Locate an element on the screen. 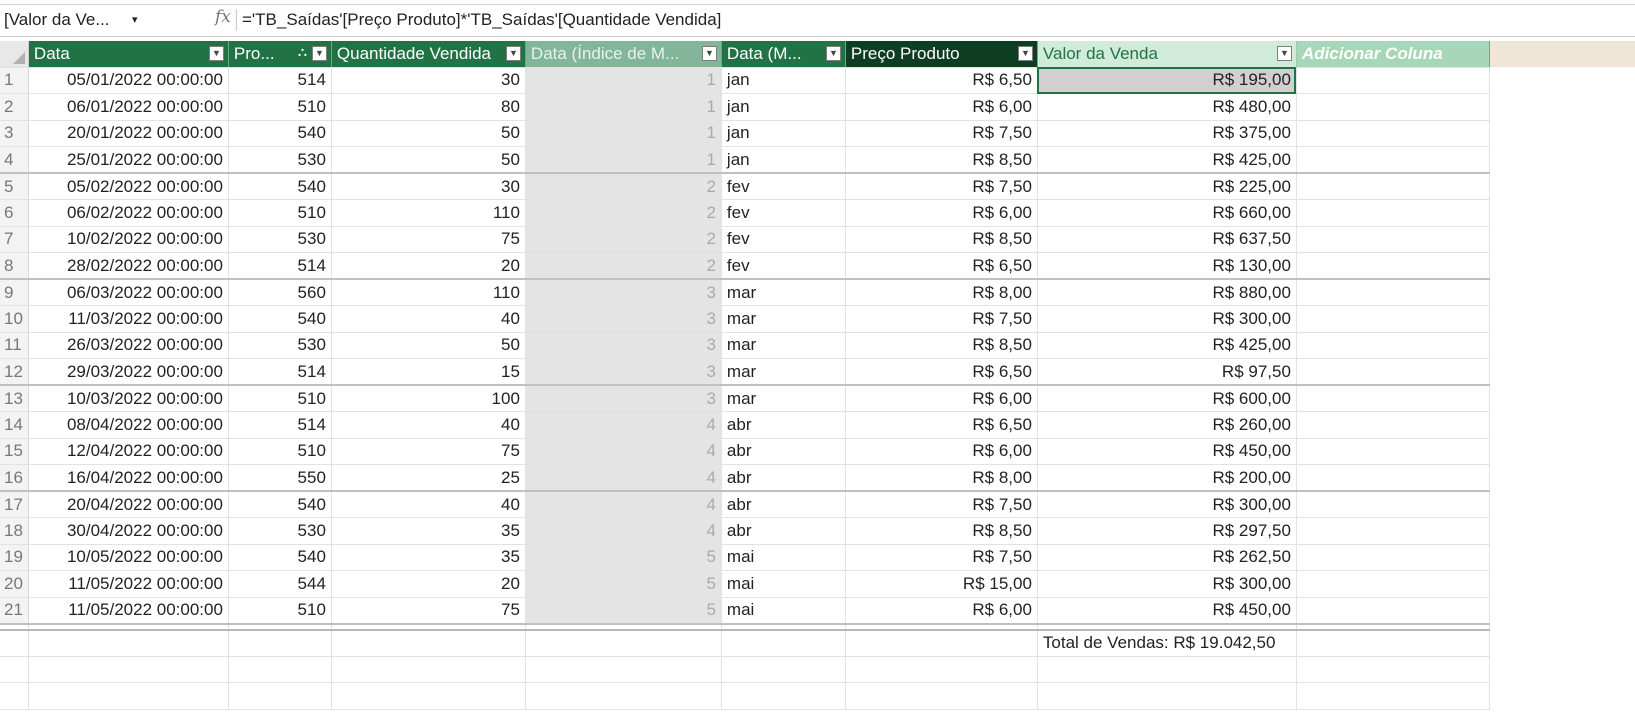 Image resolution: width=1635 pixels, height=719 pixels. cell-data: 20/01/2022 00:00:00 is located at coordinates (128, 133).